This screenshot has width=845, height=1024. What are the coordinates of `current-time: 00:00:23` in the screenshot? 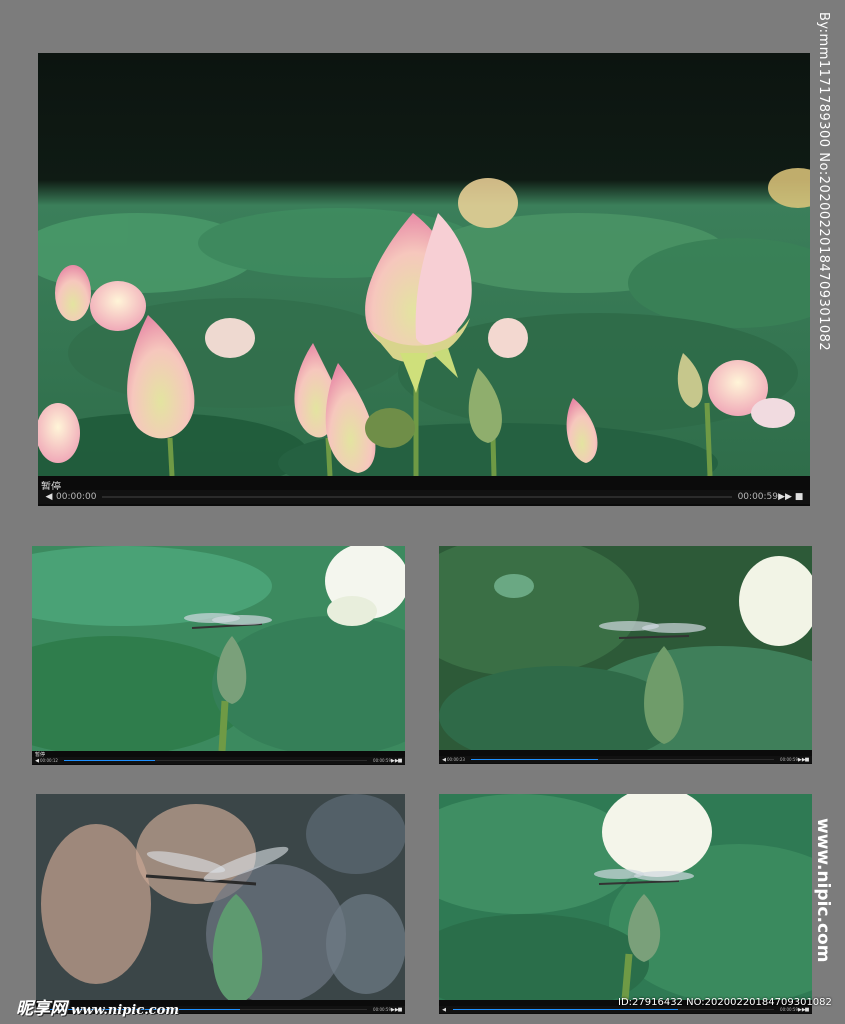 It's located at (456, 759).